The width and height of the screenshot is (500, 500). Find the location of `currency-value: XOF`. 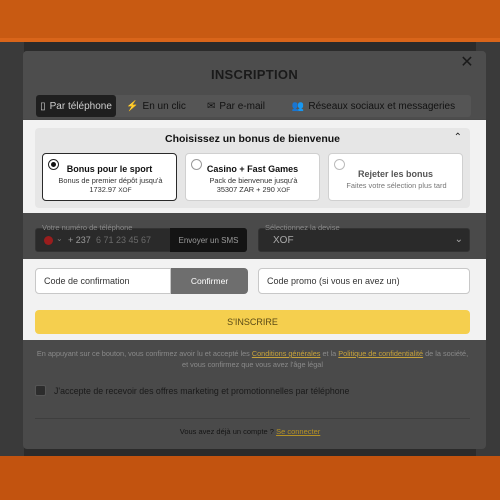

currency-value: XOF is located at coordinates (283, 240).